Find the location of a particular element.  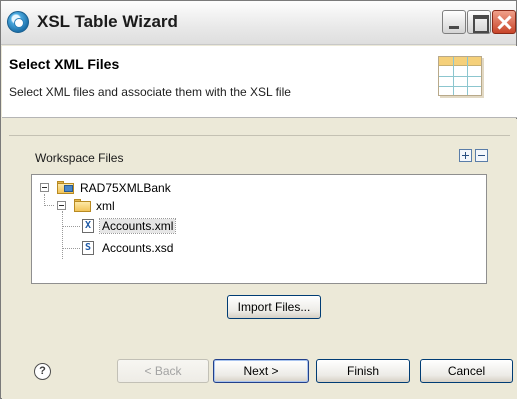

title-bar: XSL Table Wizard is located at coordinates (258, 23).